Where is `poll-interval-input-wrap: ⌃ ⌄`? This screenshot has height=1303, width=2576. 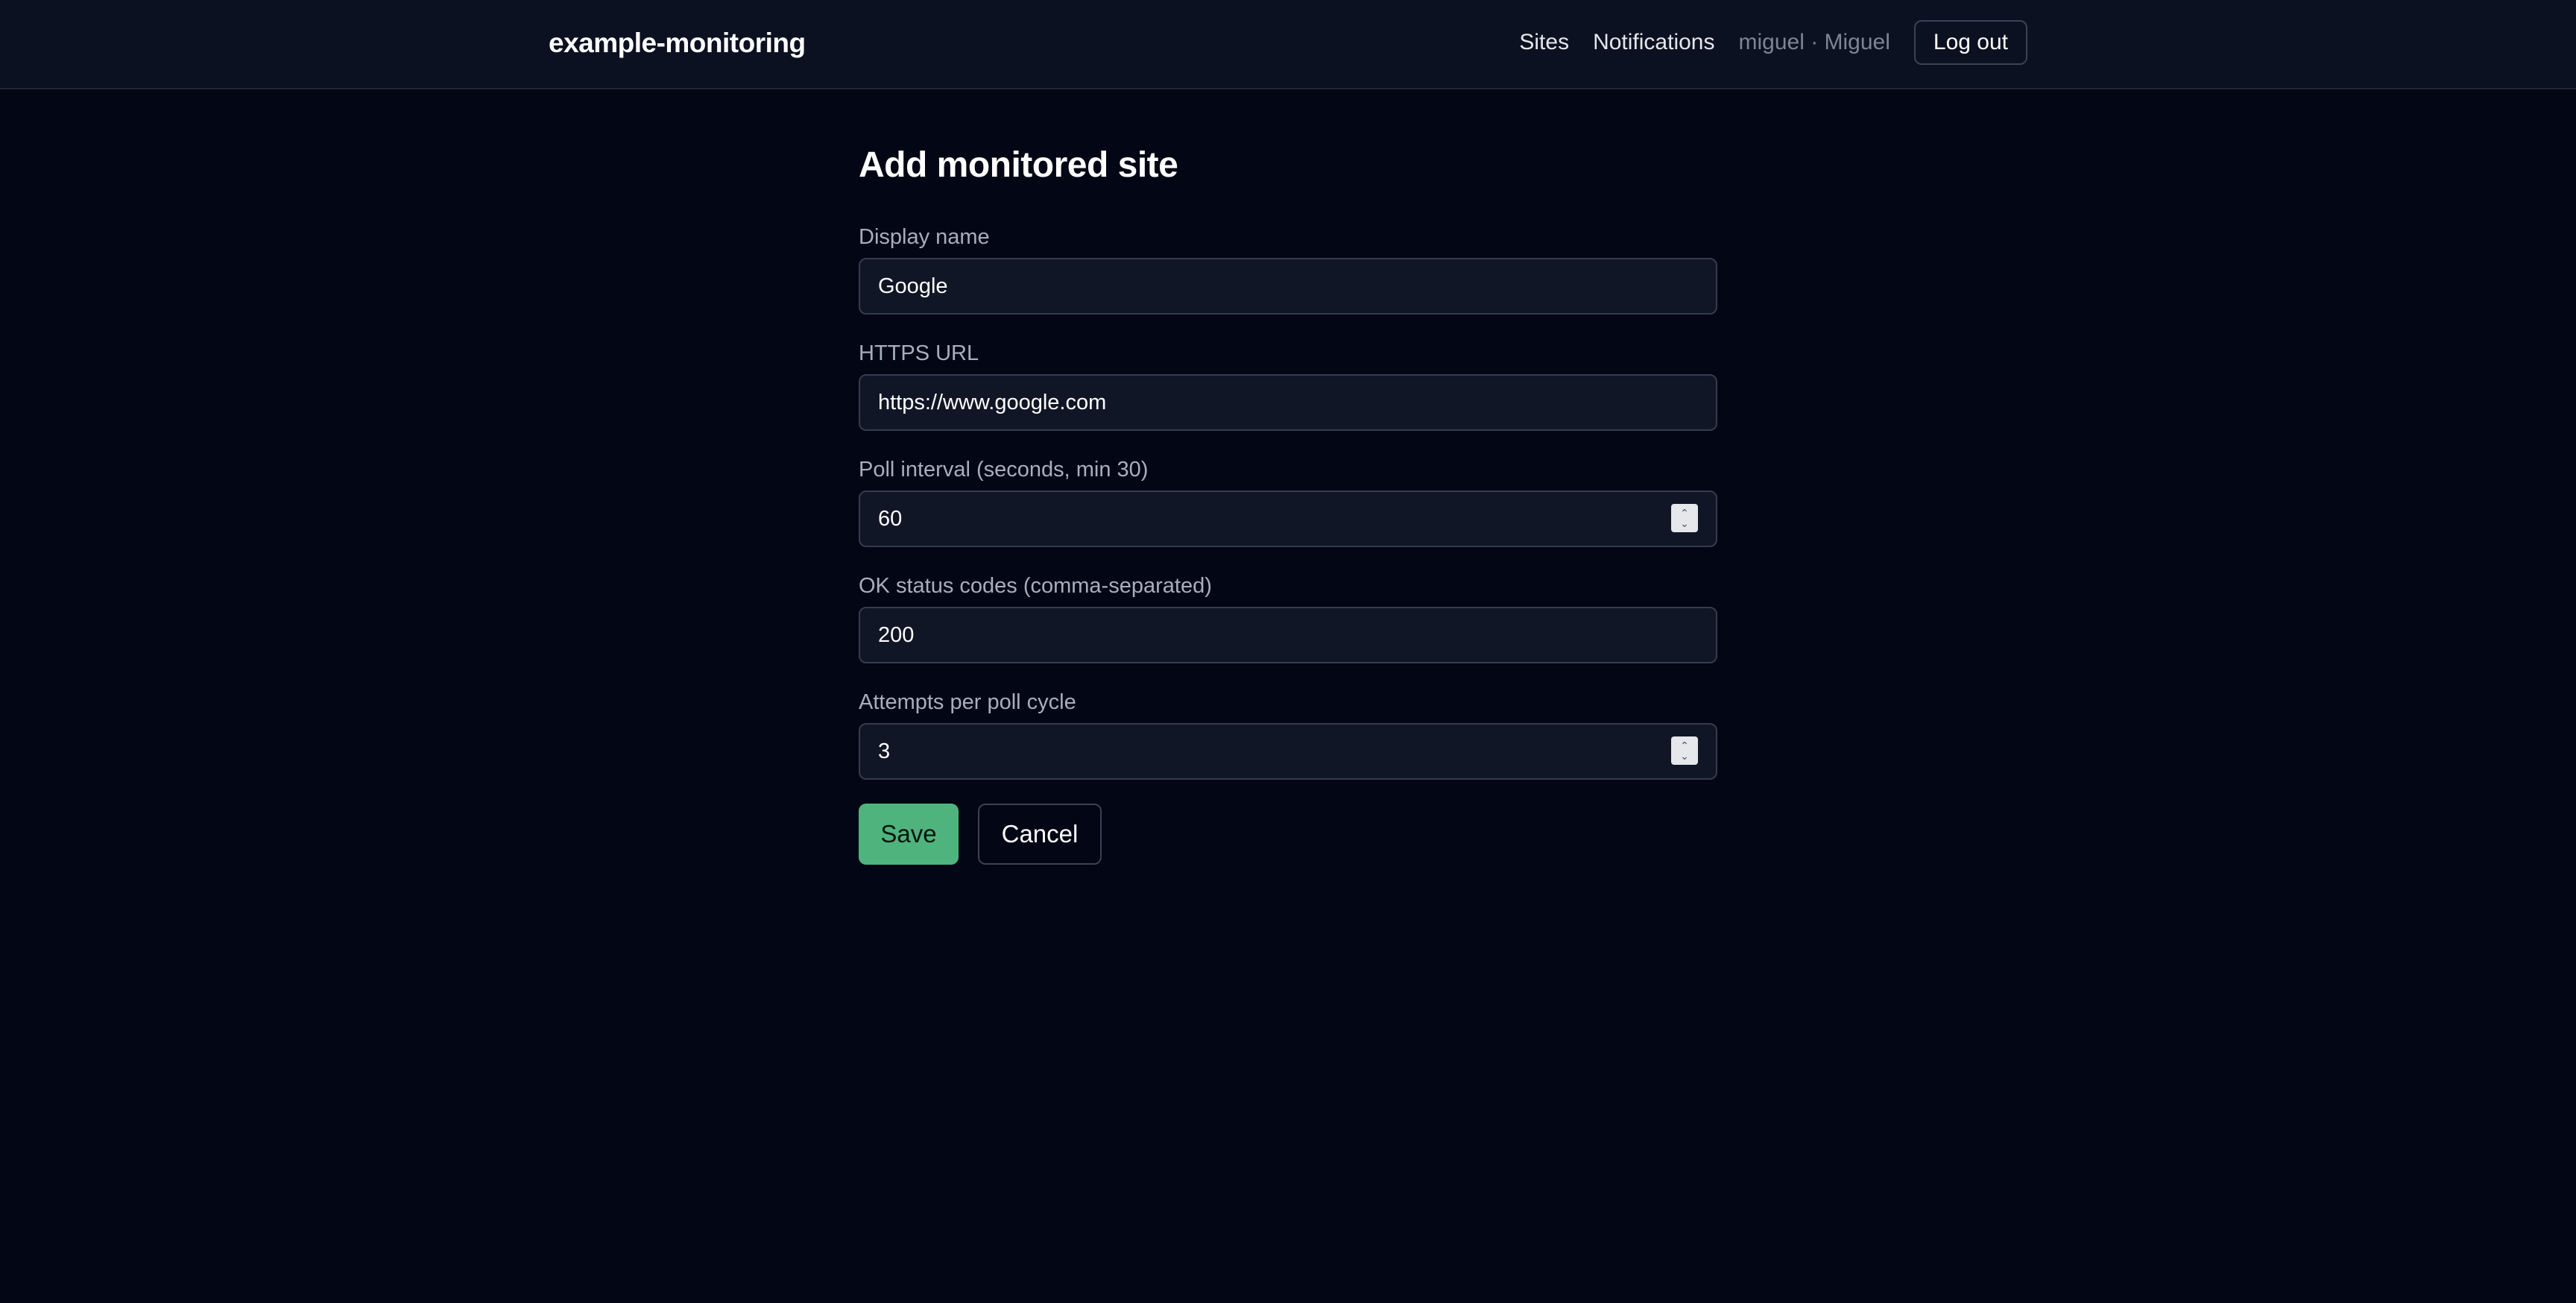 poll-interval-input-wrap: ⌃ ⌄ is located at coordinates (1288, 518).